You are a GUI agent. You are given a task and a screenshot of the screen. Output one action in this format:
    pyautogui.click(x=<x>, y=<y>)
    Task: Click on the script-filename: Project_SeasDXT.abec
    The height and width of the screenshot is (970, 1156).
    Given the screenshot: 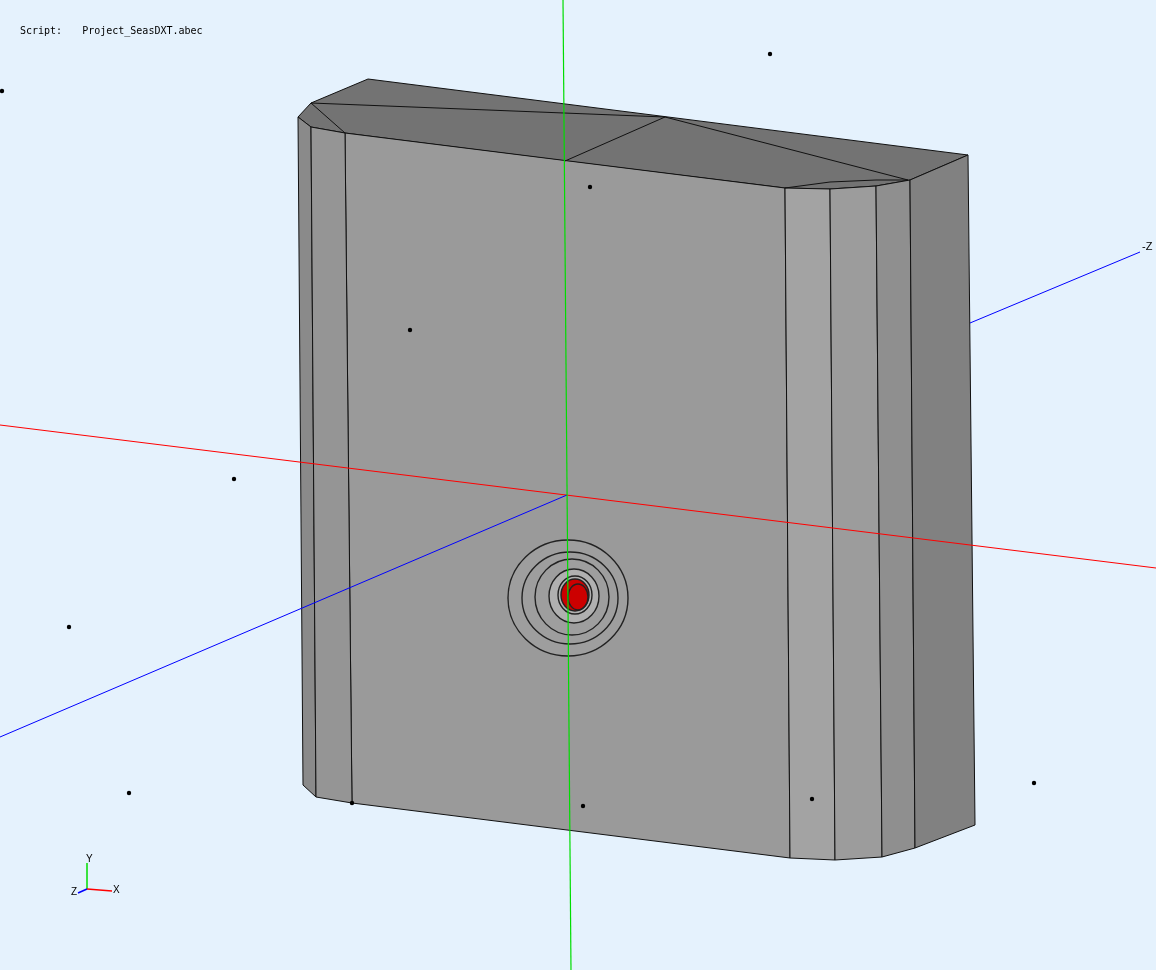 What is the action you would take?
    pyautogui.click(x=142, y=31)
    